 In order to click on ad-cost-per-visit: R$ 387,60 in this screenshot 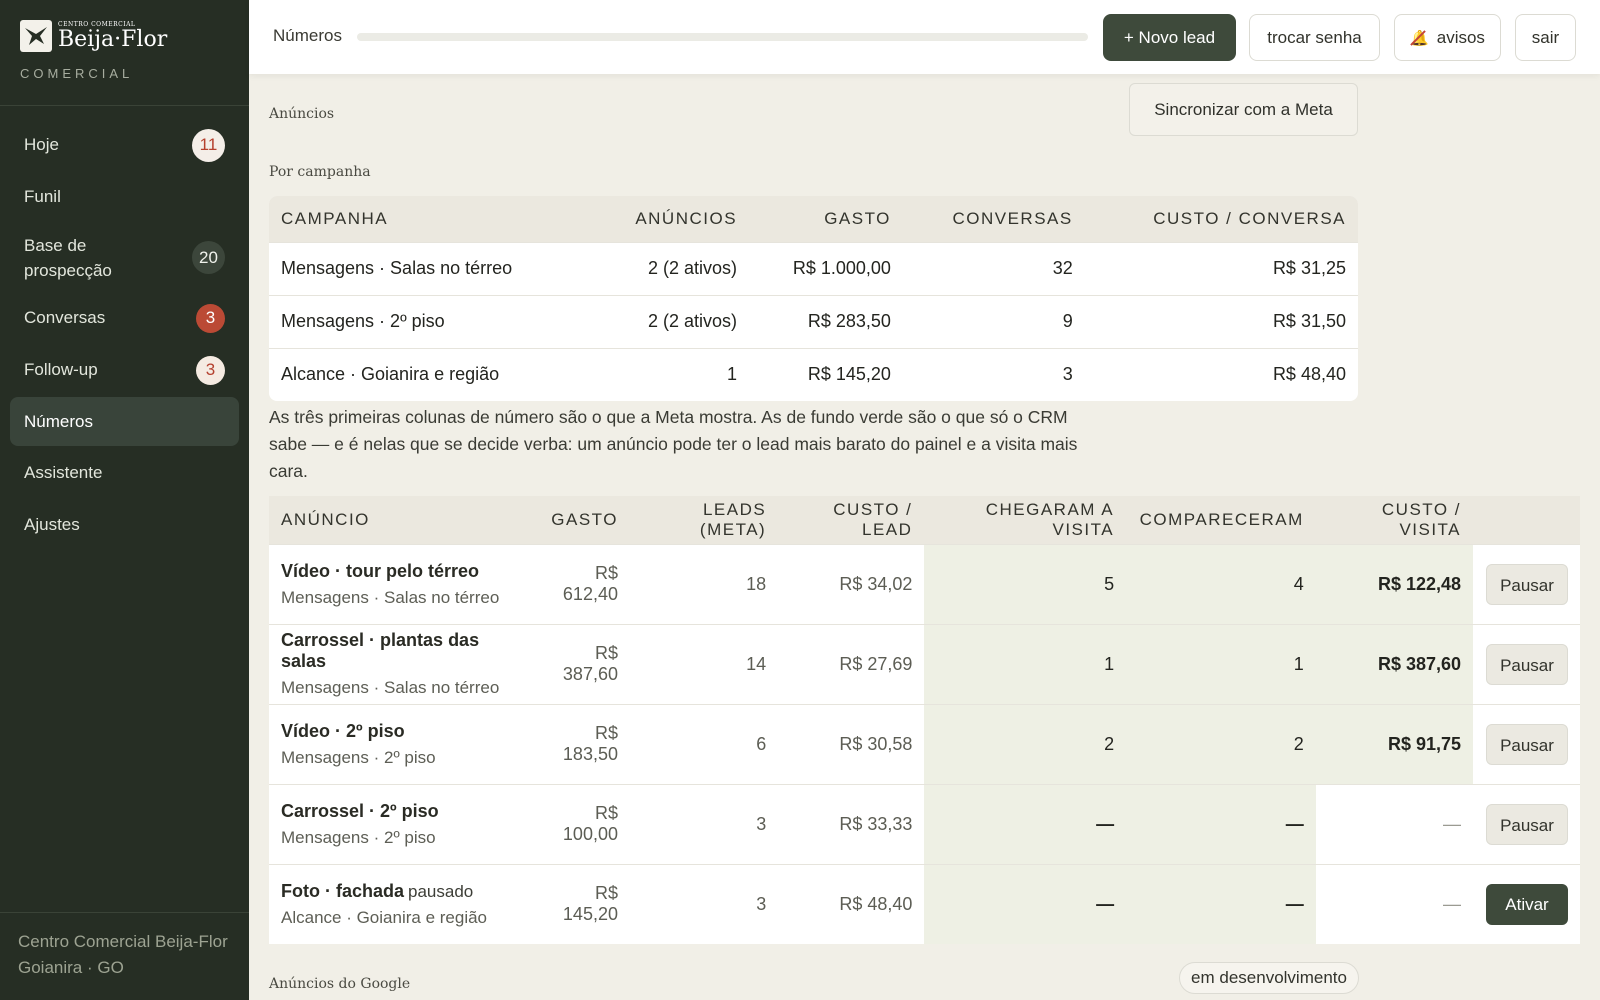, I will do `click(1394, 663)`.